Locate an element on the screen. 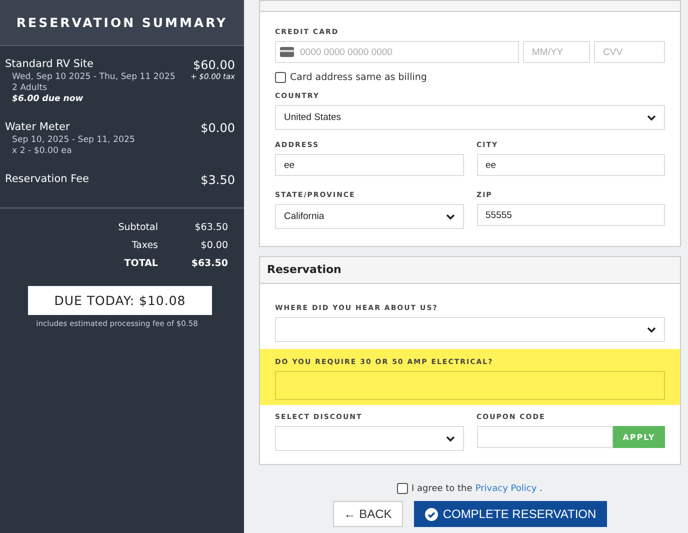 The image size is (688, 533). address-field: ee is located at coordinates (369, 165).